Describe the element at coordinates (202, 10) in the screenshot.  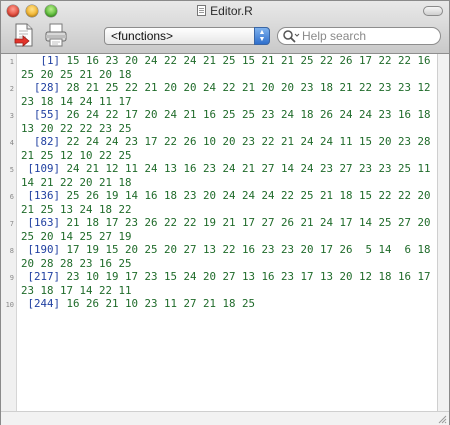
I see `document-icon` at that location.